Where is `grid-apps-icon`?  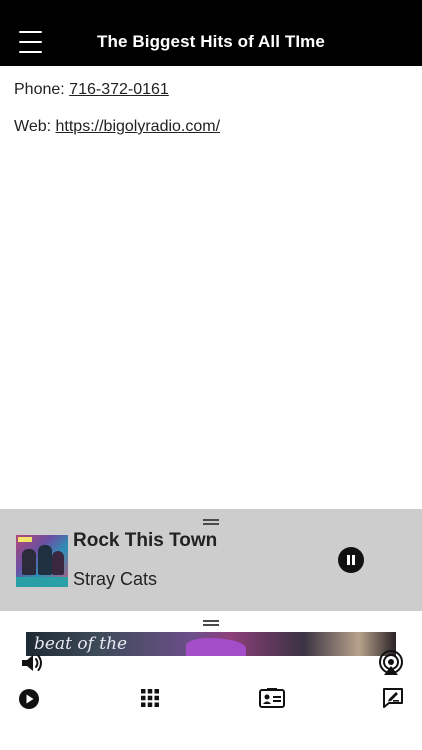
grid-apps-icon is located at coordinates (150, 698).